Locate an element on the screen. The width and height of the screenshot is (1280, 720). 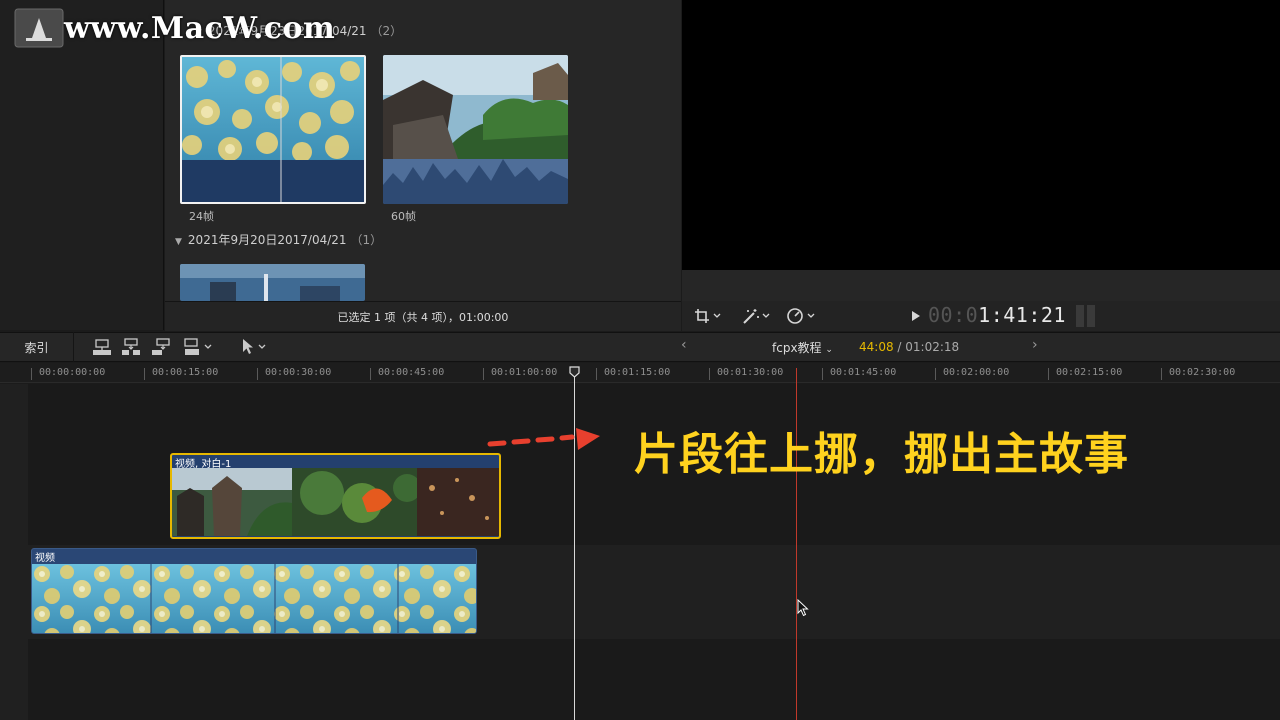
magic-wand-icon is located at coordinates (757, 316).